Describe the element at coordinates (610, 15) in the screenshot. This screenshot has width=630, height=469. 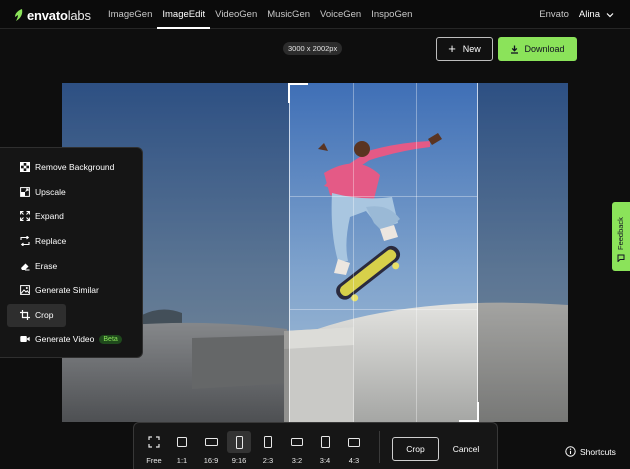
I see `chevron-down-icon` at that location.